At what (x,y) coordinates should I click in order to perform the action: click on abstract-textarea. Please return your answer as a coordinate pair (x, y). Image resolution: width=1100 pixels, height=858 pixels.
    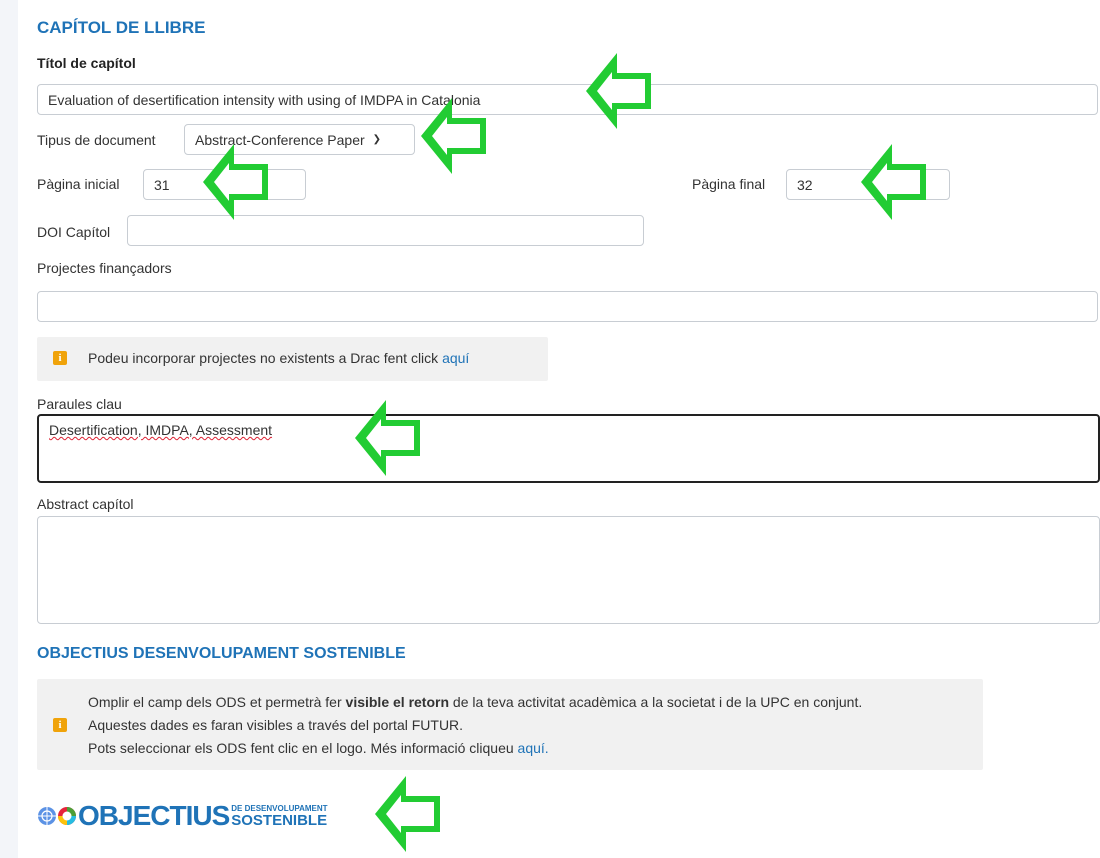
    Looking at the image, I should click on (568, 570).